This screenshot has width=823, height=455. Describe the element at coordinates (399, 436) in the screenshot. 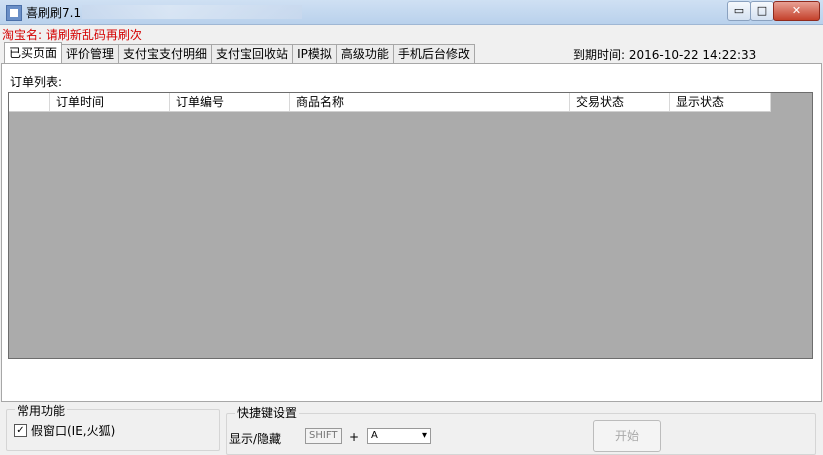

I see `hotkey-key-select: A ▾` at that location.